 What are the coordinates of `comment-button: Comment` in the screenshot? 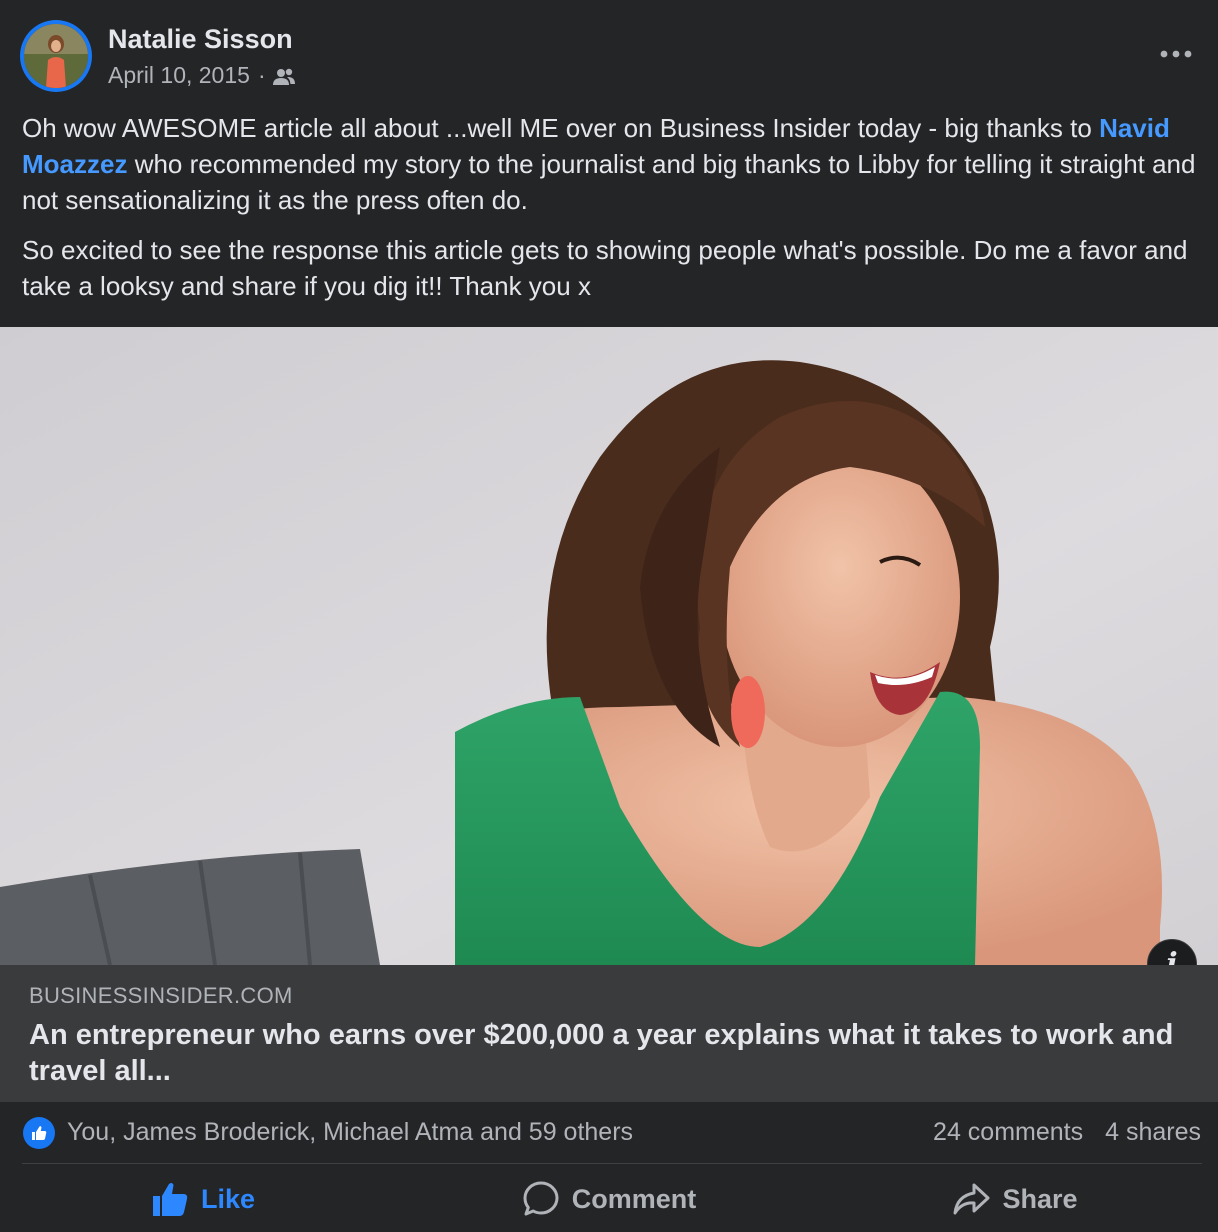 It's located at (609, 1199).